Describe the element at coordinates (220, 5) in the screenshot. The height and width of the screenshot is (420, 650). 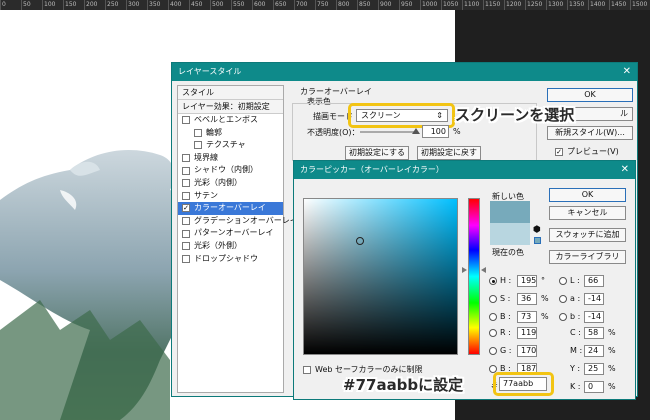
I see `ruler-tick: 500` at that location.